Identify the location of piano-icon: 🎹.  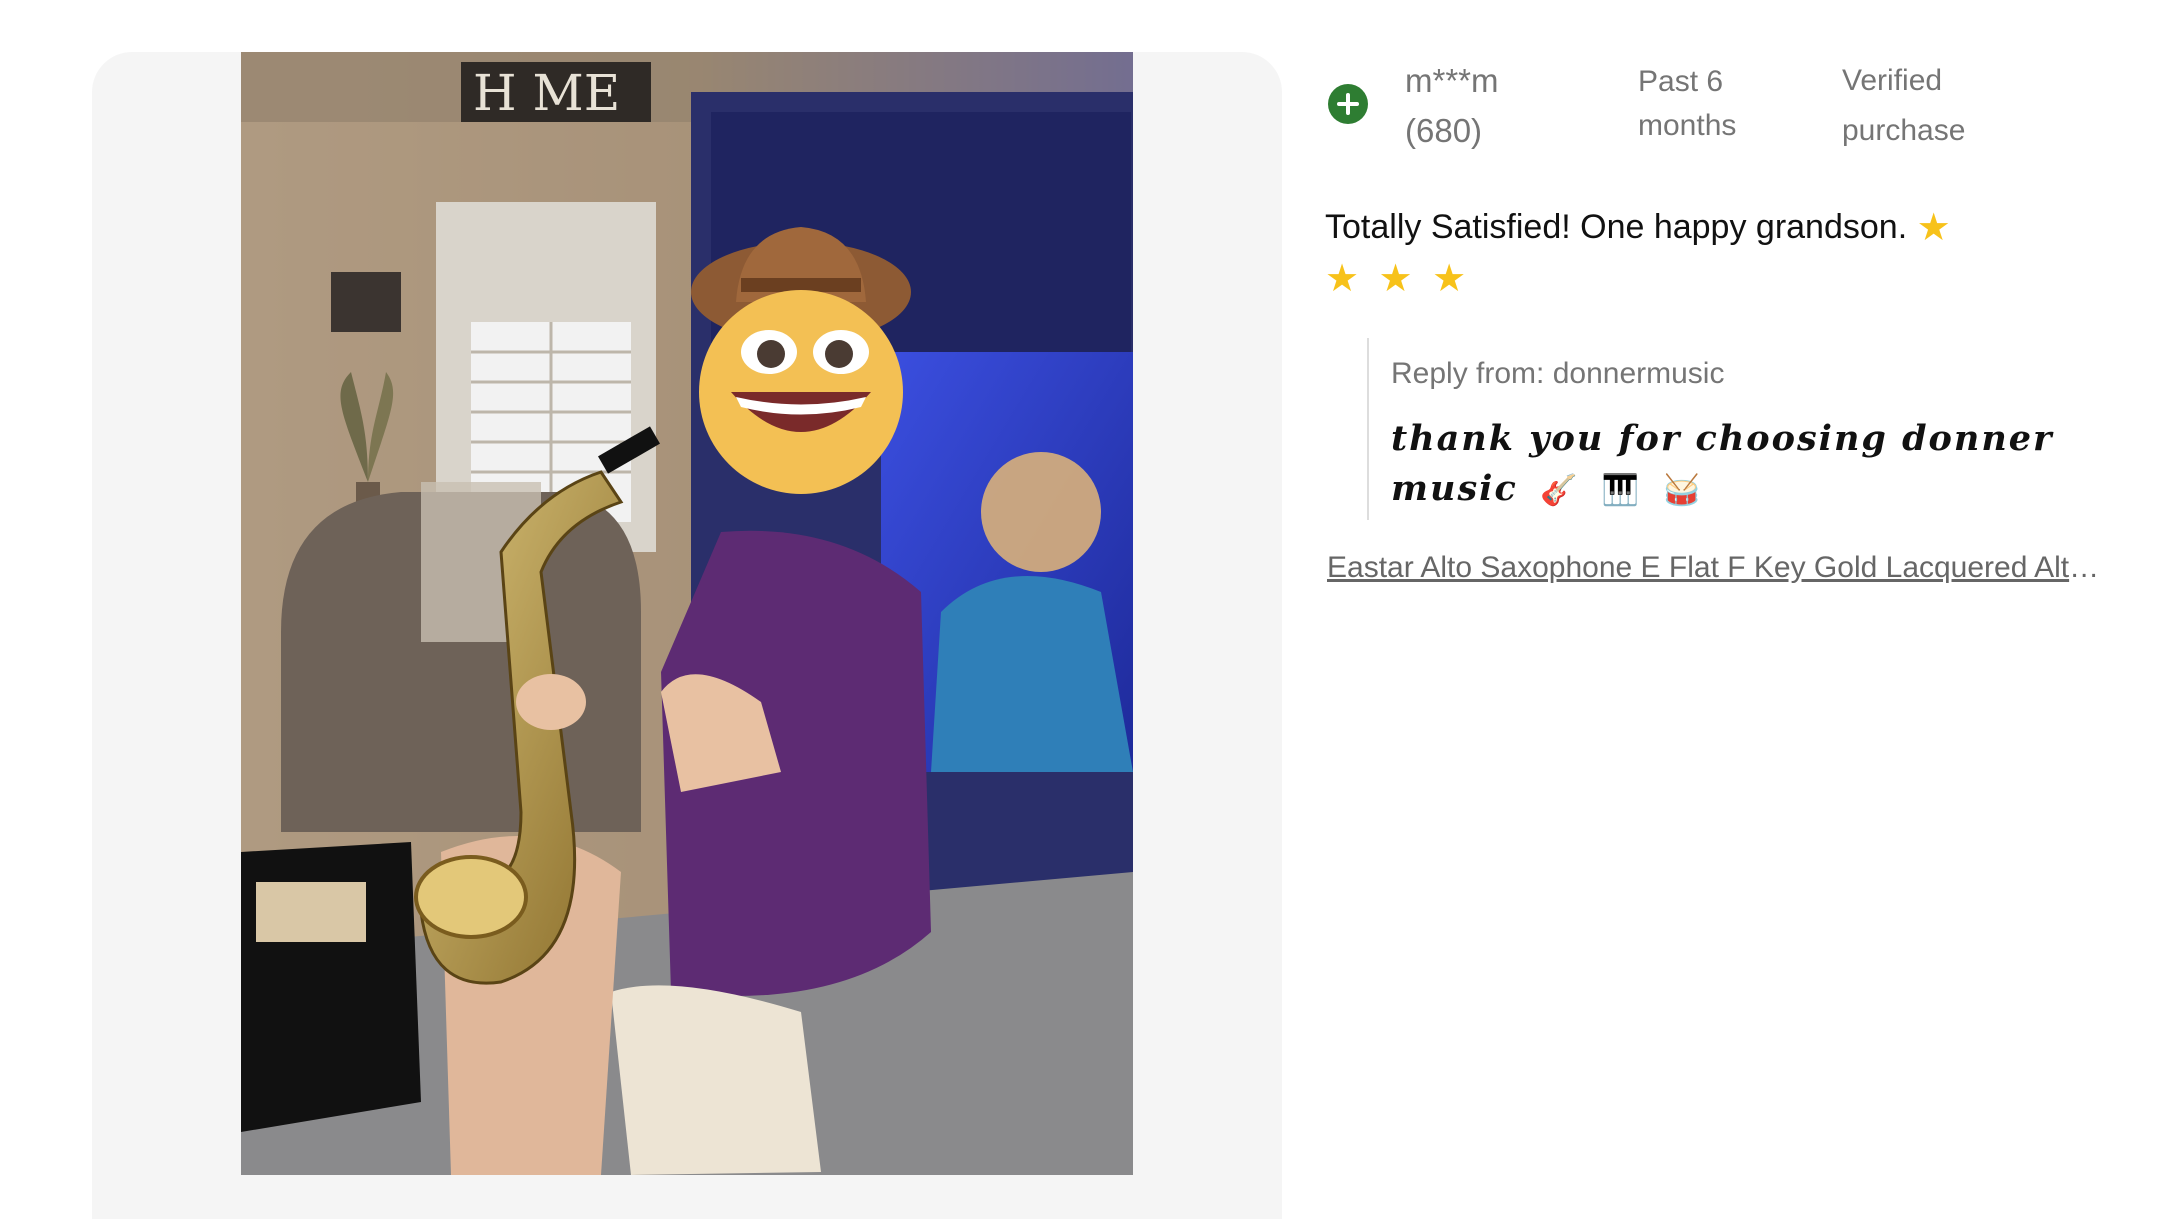
(1621, 490).